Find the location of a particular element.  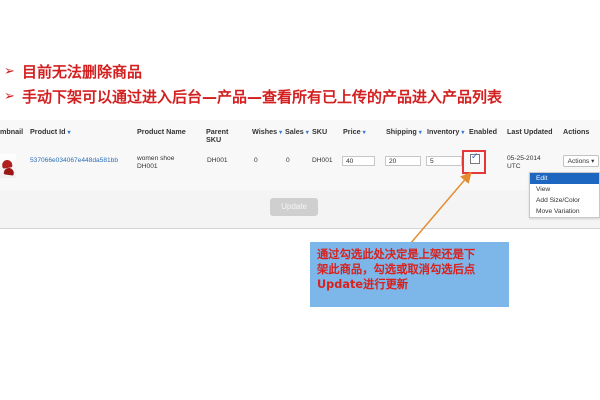

enabled-highlight-box is located at coordinates (474, 162).